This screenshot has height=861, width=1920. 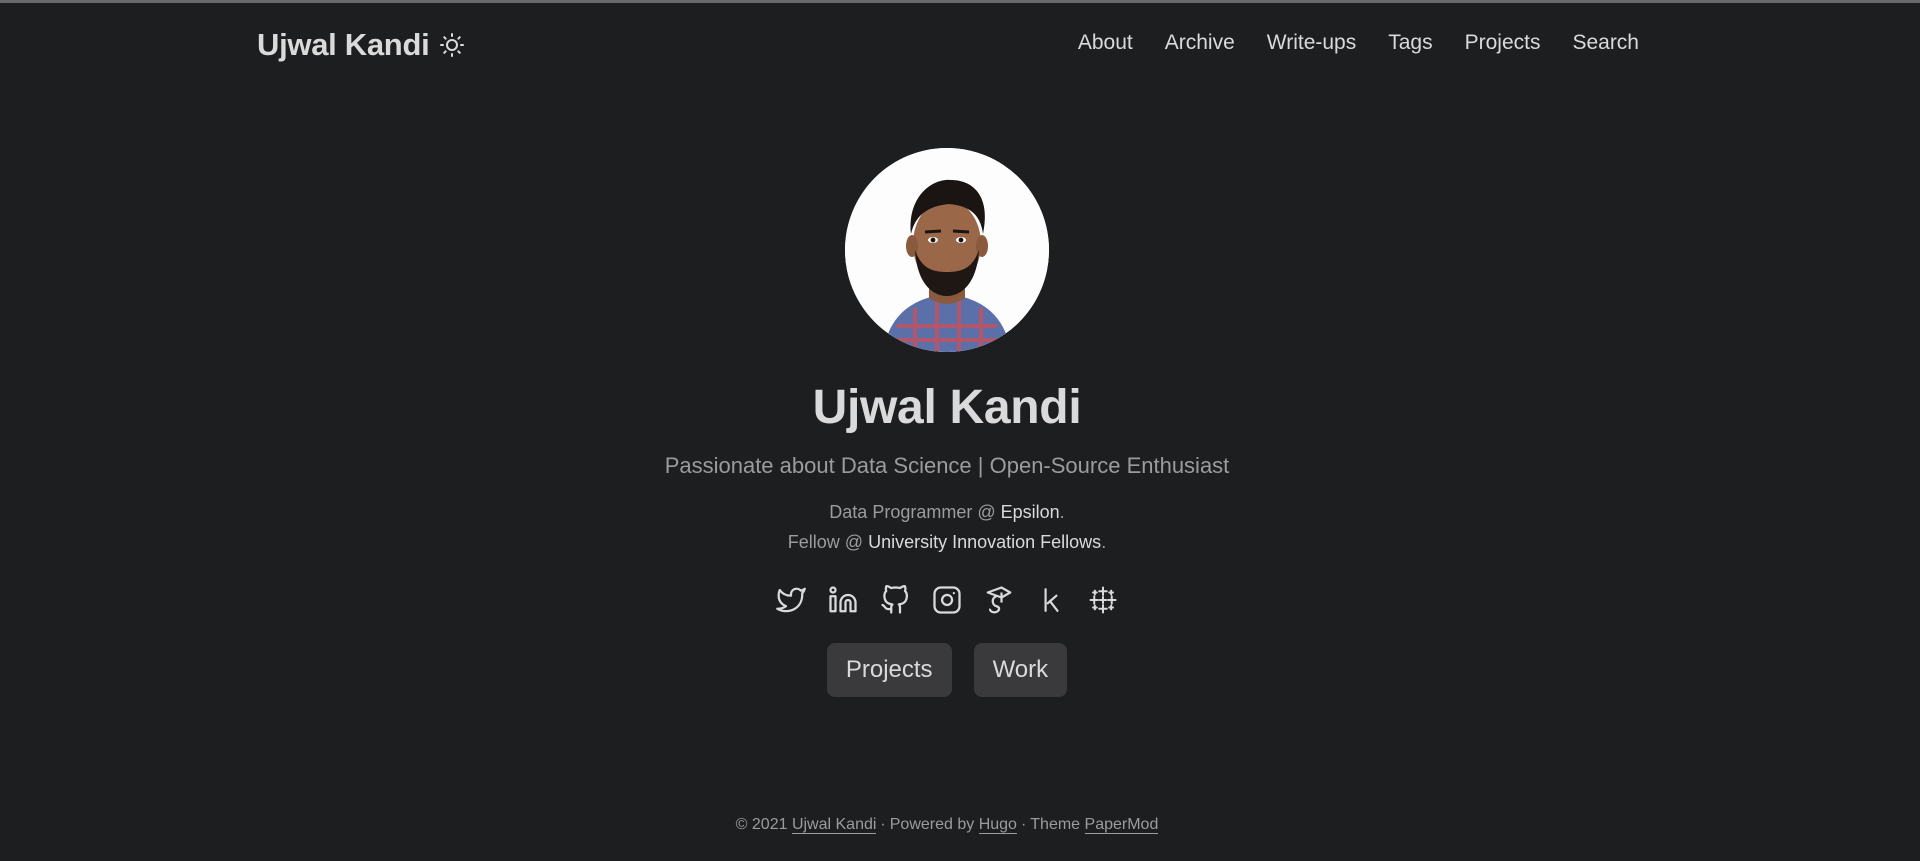 I want to click on footer-papermod-link: PaperMod, so click(x=1121, y=825).